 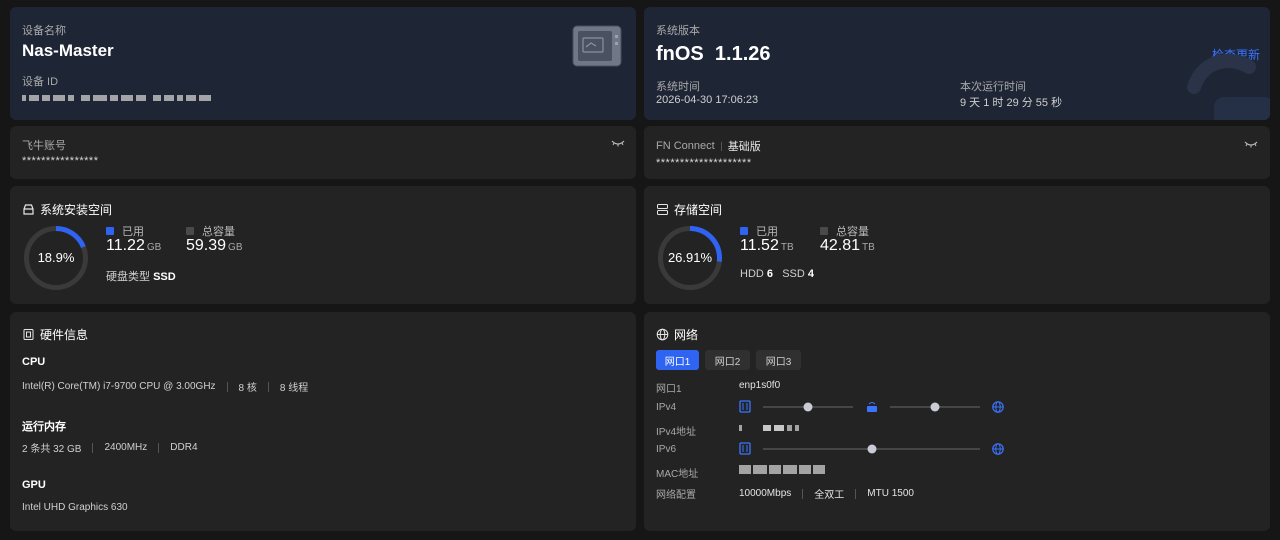 What do you see at coordinates (678, 87) in the screenshot?
I see `system-time-label: 系统时间` at bounding box center [678, 87].